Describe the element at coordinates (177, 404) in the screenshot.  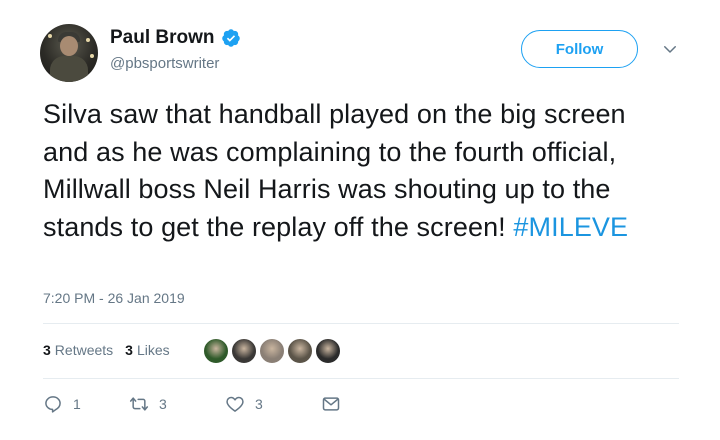
I see `retweet-action: 3` at that location.